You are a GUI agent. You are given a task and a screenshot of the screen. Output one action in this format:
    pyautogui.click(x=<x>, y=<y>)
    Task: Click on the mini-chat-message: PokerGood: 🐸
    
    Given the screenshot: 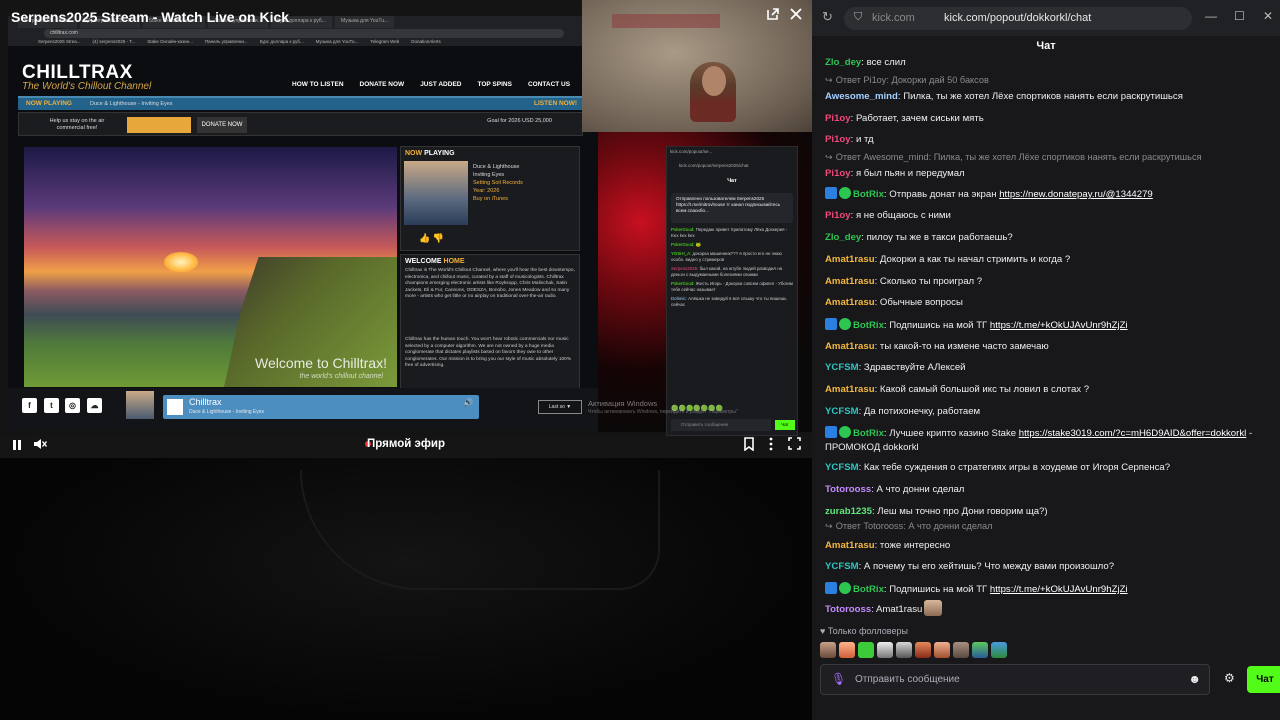 What is the action you would take?
    pyautogui.click(x=686, y=244)
    